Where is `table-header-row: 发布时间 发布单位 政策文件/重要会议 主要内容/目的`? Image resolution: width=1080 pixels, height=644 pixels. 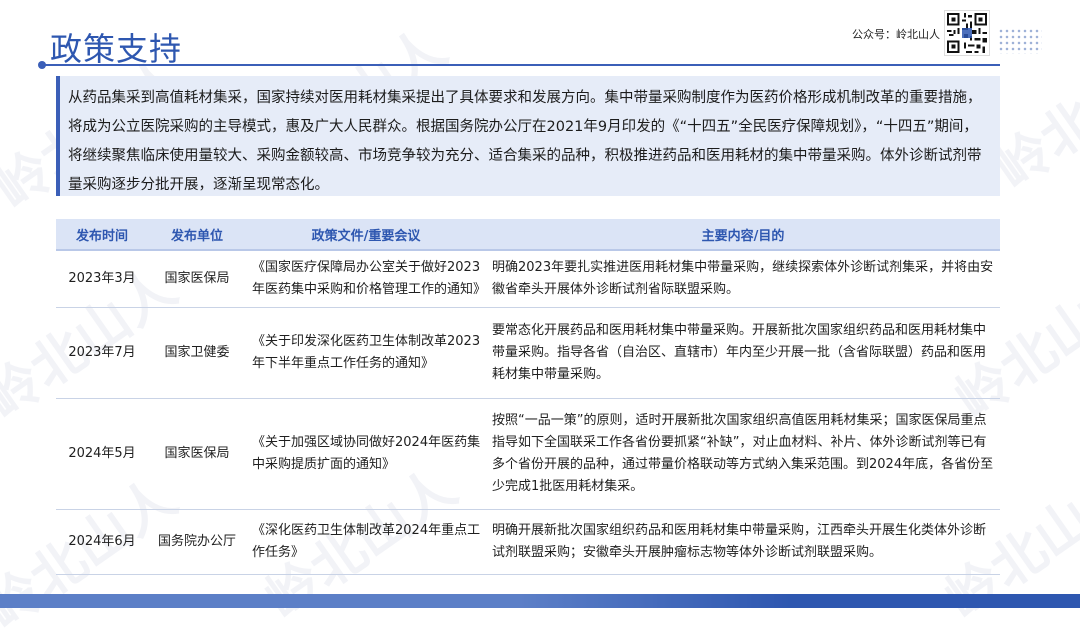 table-header-row: 发布时间 发布单位 政策文件/重要会议 主要内容/目的 is located at coordinates (528, 235).